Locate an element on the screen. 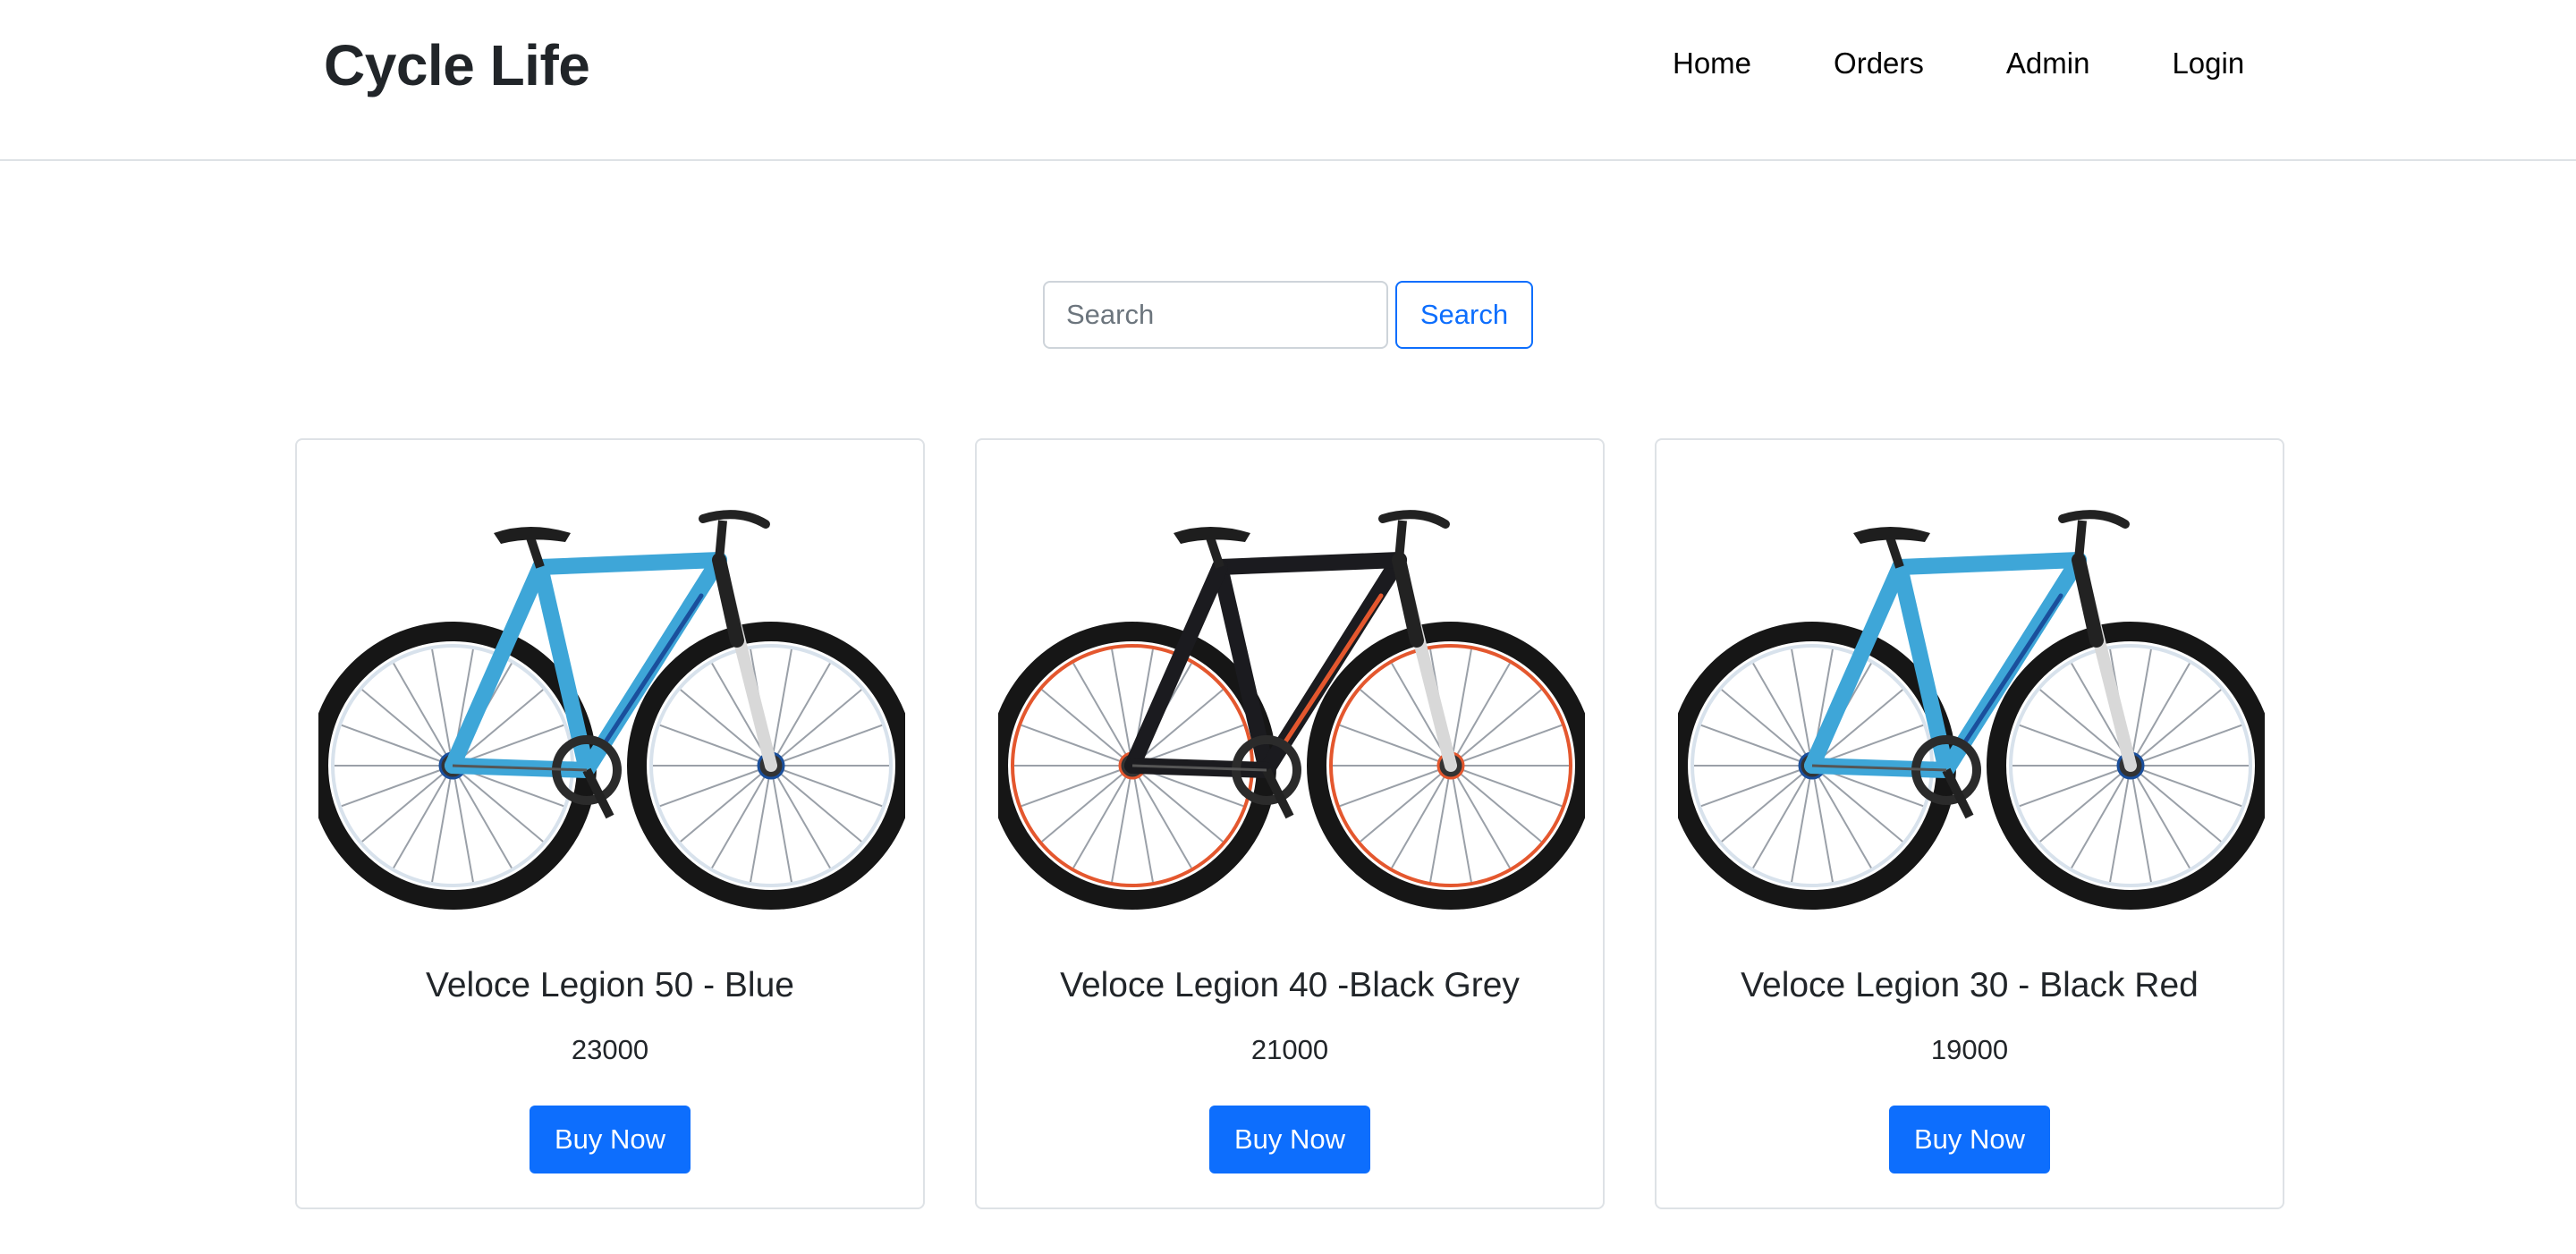  product-price: 21000 is located at coordinates (1289, 1049).